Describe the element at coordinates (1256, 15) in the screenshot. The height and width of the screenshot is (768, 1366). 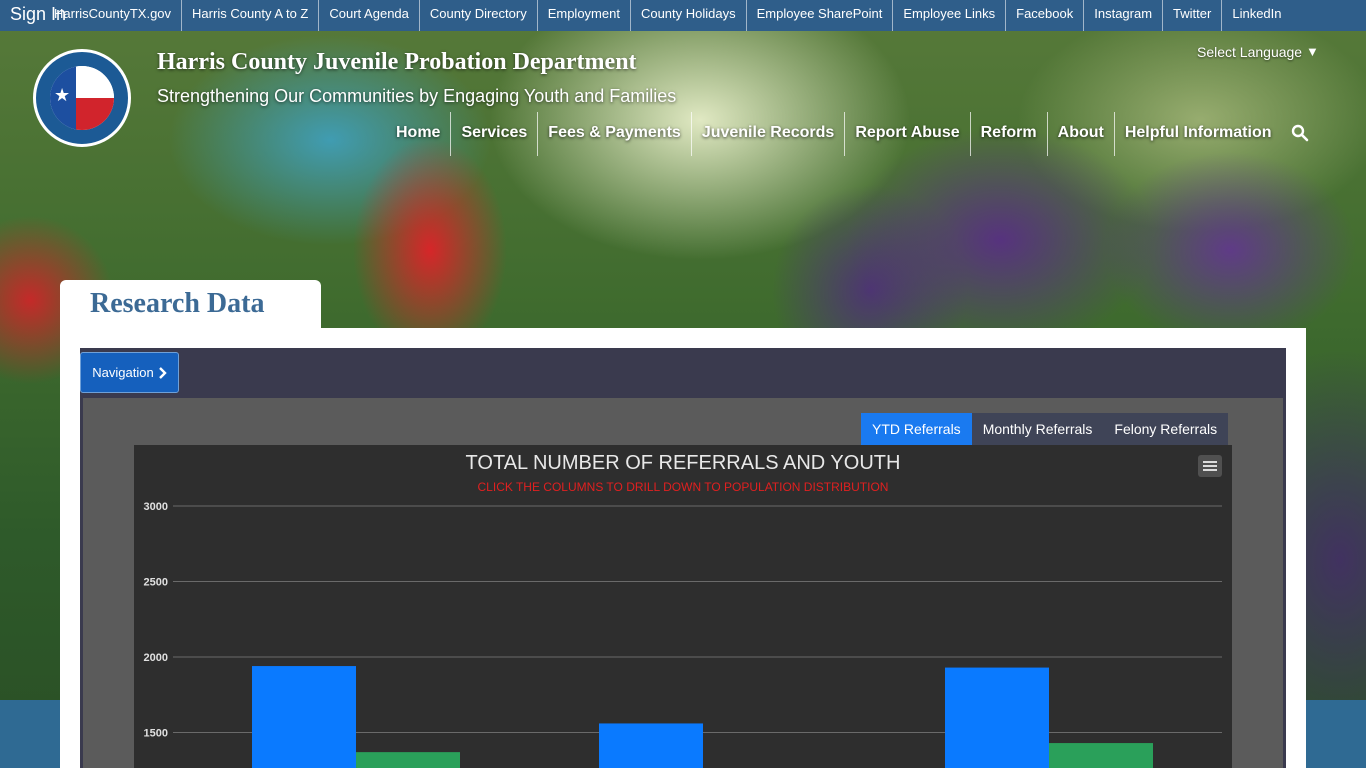
I see `utility-link-linkedin: LinkedIn` at that location.